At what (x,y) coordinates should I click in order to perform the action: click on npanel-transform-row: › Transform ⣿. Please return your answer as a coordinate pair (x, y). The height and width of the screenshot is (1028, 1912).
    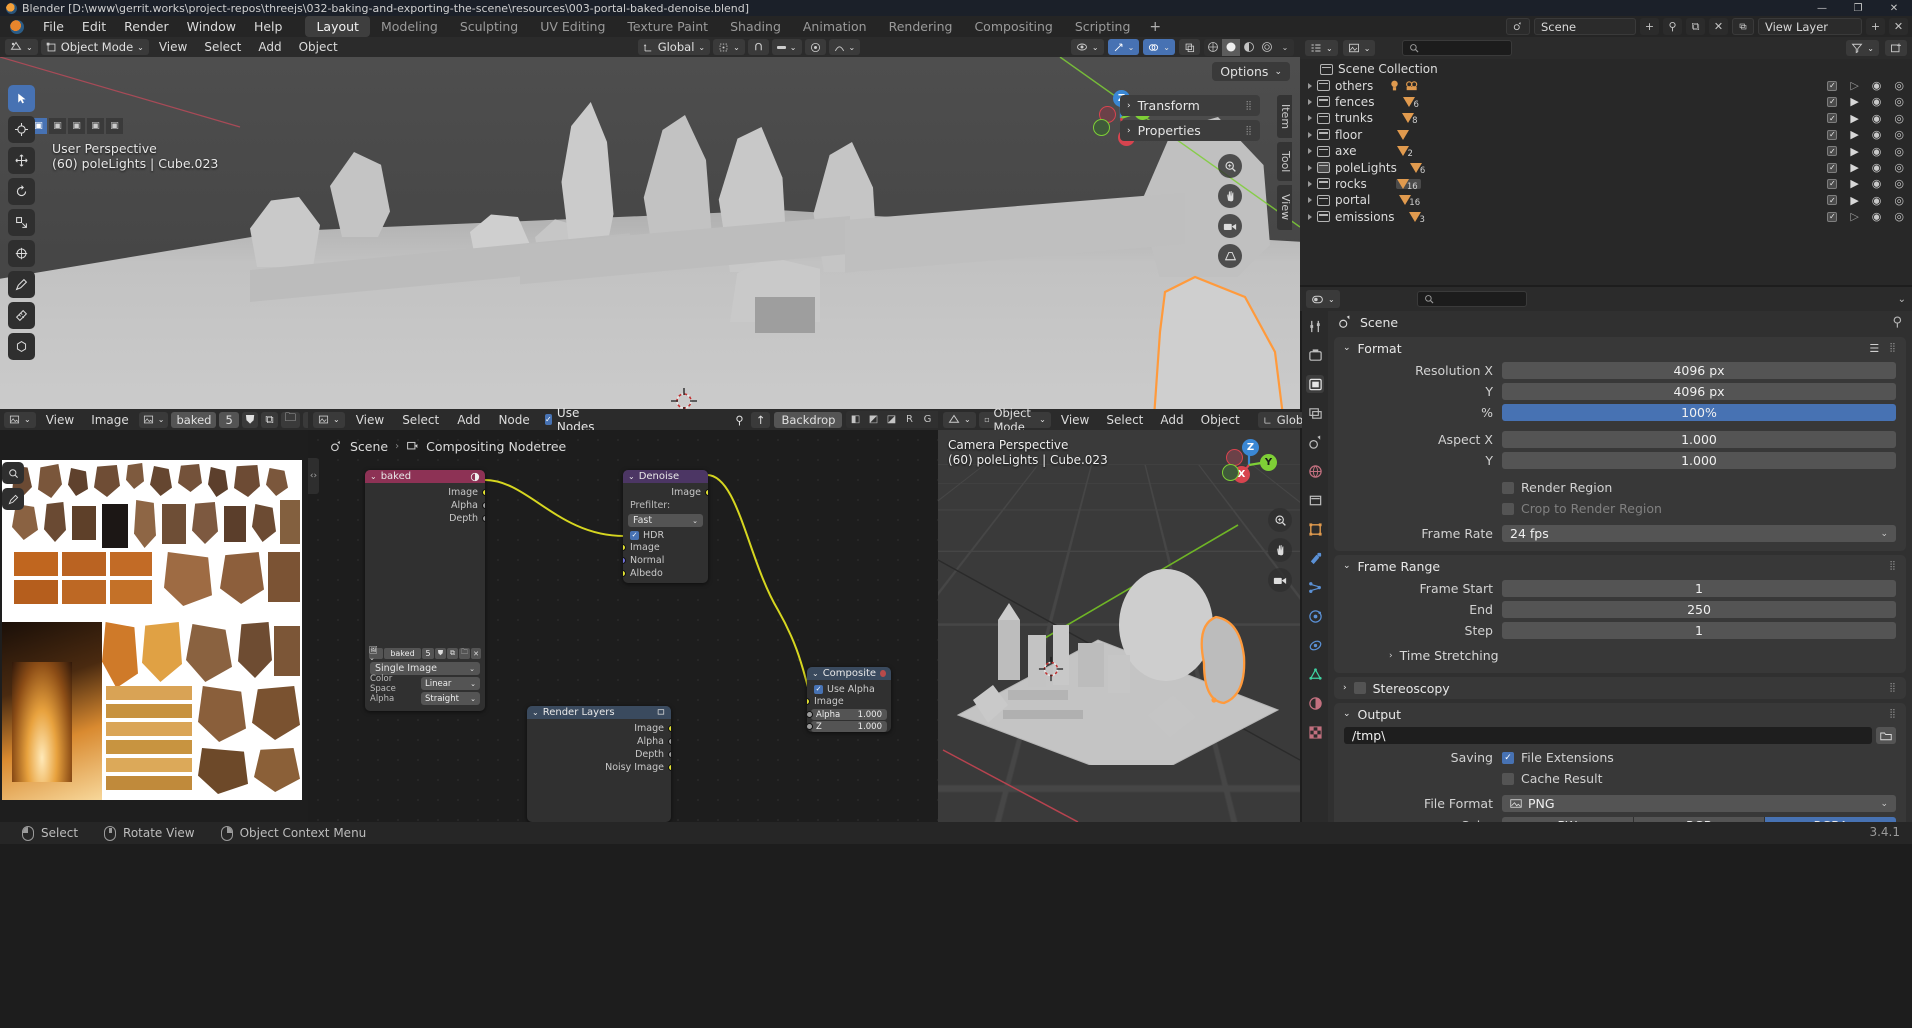
    Looking at the image, I should click on (1190, 105).